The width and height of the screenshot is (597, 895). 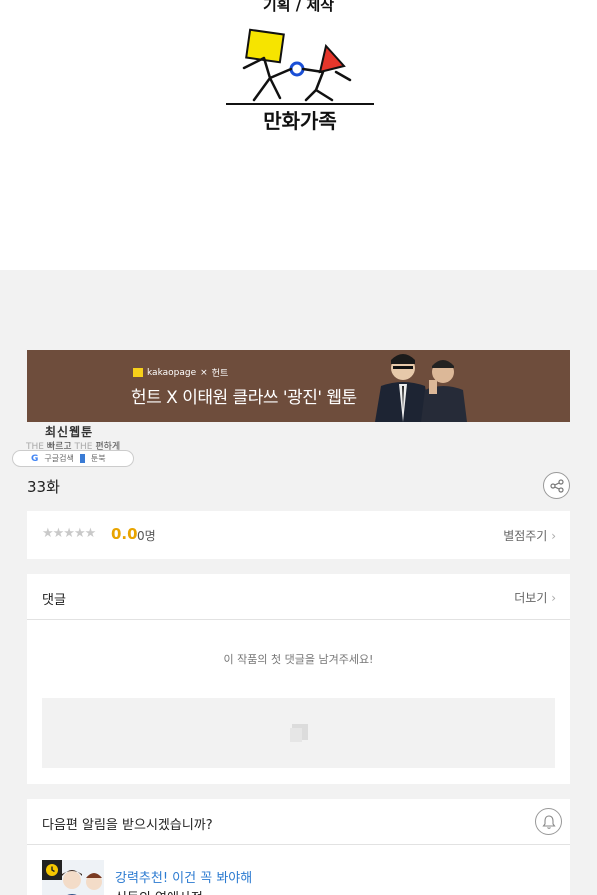 I want to click on comments-empty-message: 이 작품의 첫 댓글을 남겨주세요!, so click(x=298, y=659).